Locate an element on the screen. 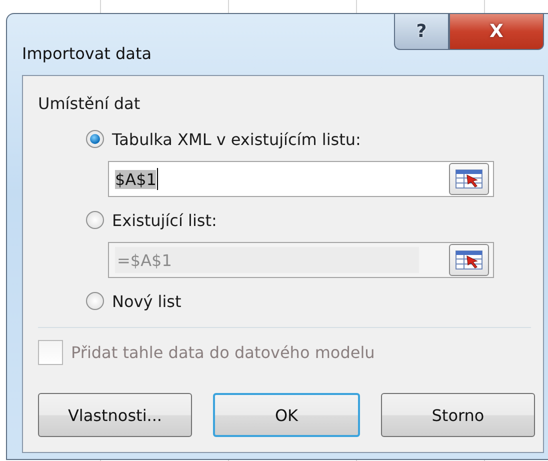 The height and width of the screenshot is (461, 548). radio-label: Existující list: is located at coordinates (164, 220).